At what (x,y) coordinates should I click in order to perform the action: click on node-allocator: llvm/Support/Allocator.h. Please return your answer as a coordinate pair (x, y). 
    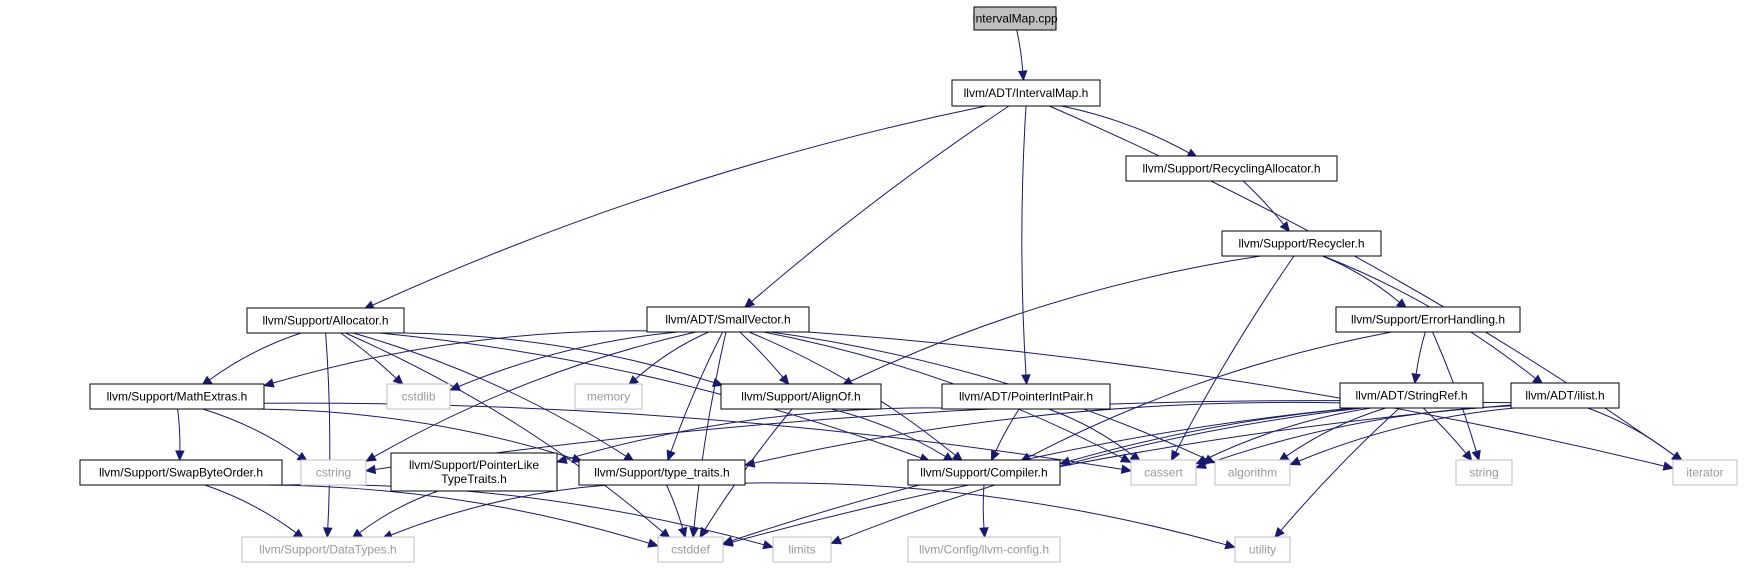
    Looking at the image, I should click on (325, 320).